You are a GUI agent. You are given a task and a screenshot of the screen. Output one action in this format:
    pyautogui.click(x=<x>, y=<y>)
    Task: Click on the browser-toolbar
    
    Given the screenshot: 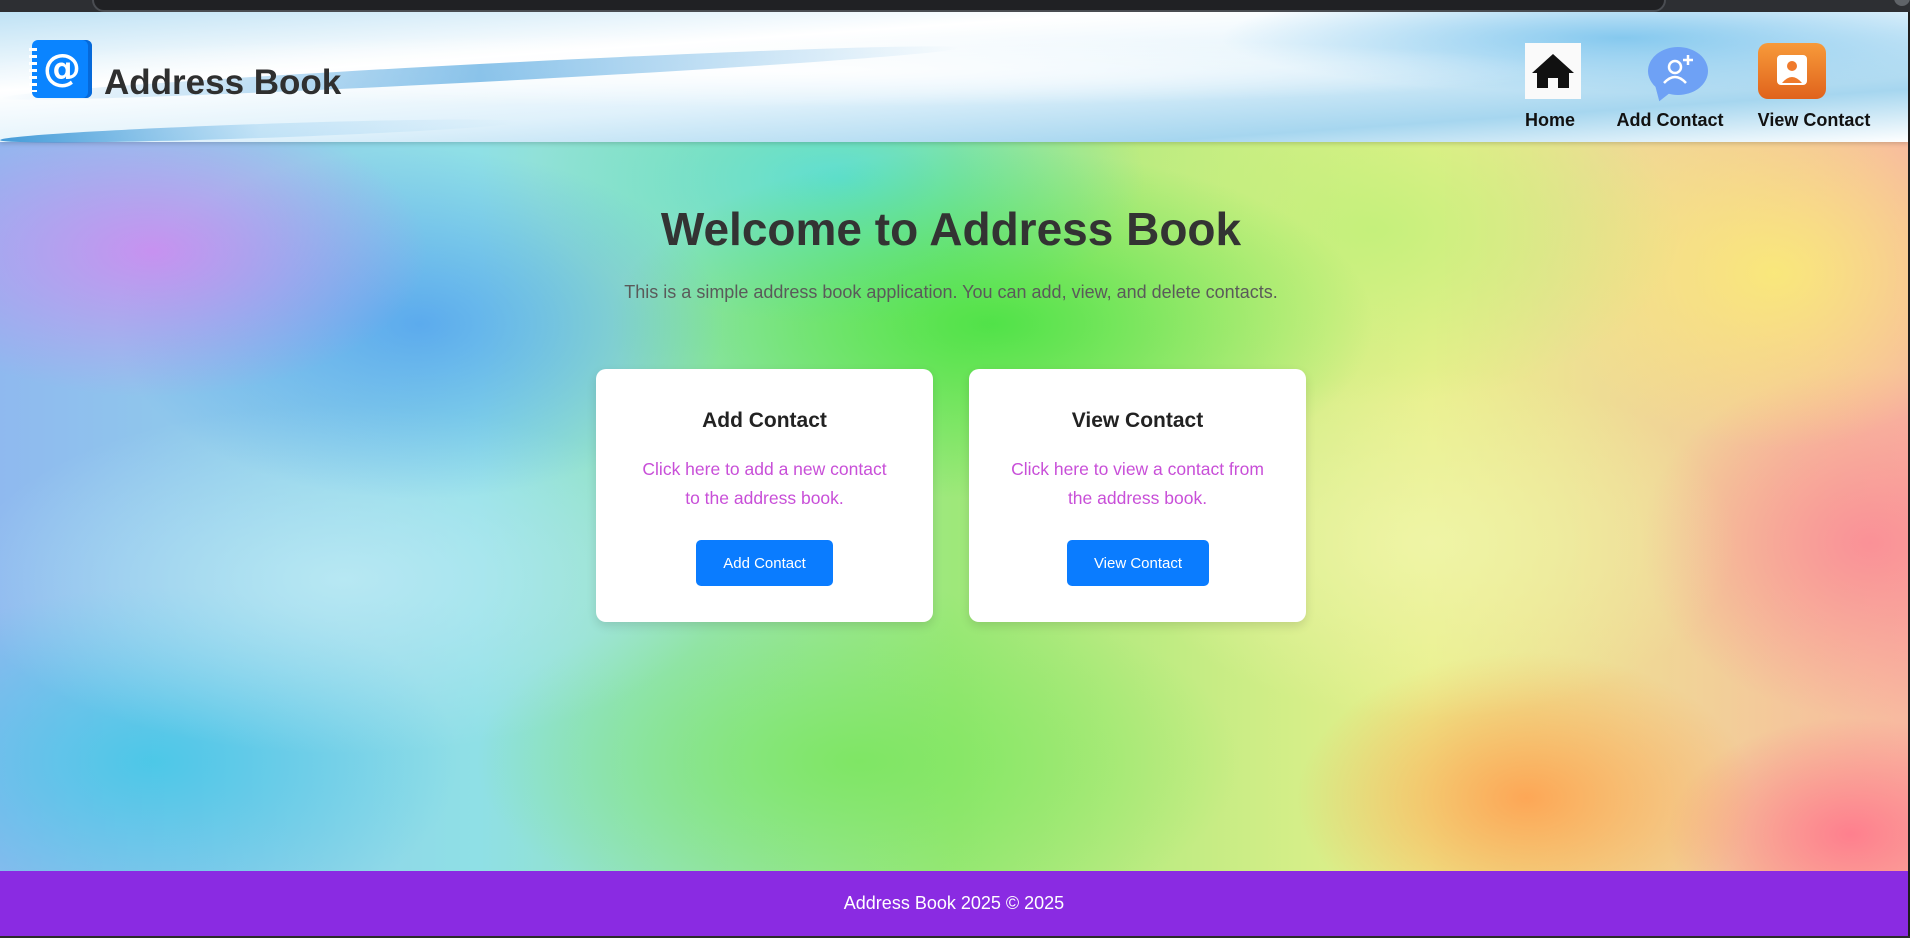 What is the action you would take?
    pyautogui.click(x=955, y=6)
    